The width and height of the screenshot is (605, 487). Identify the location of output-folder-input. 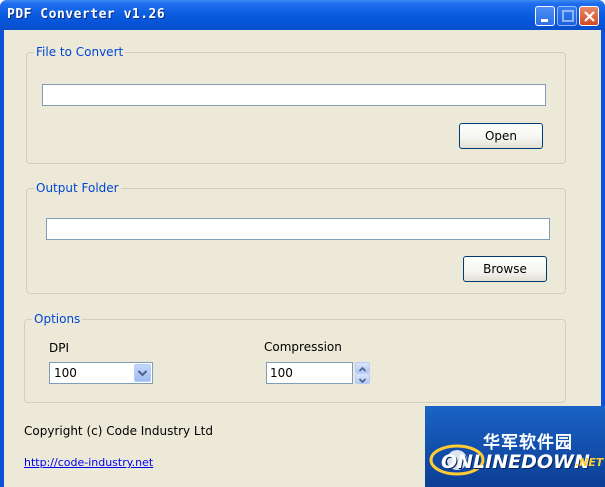
(298, 229).